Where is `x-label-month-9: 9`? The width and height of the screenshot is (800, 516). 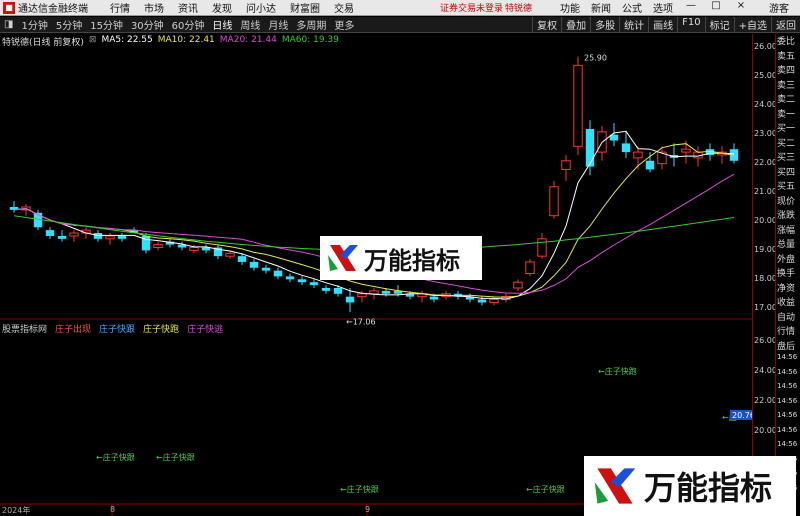 x-label-month-9: 9 is located at coordinates (368, 509).